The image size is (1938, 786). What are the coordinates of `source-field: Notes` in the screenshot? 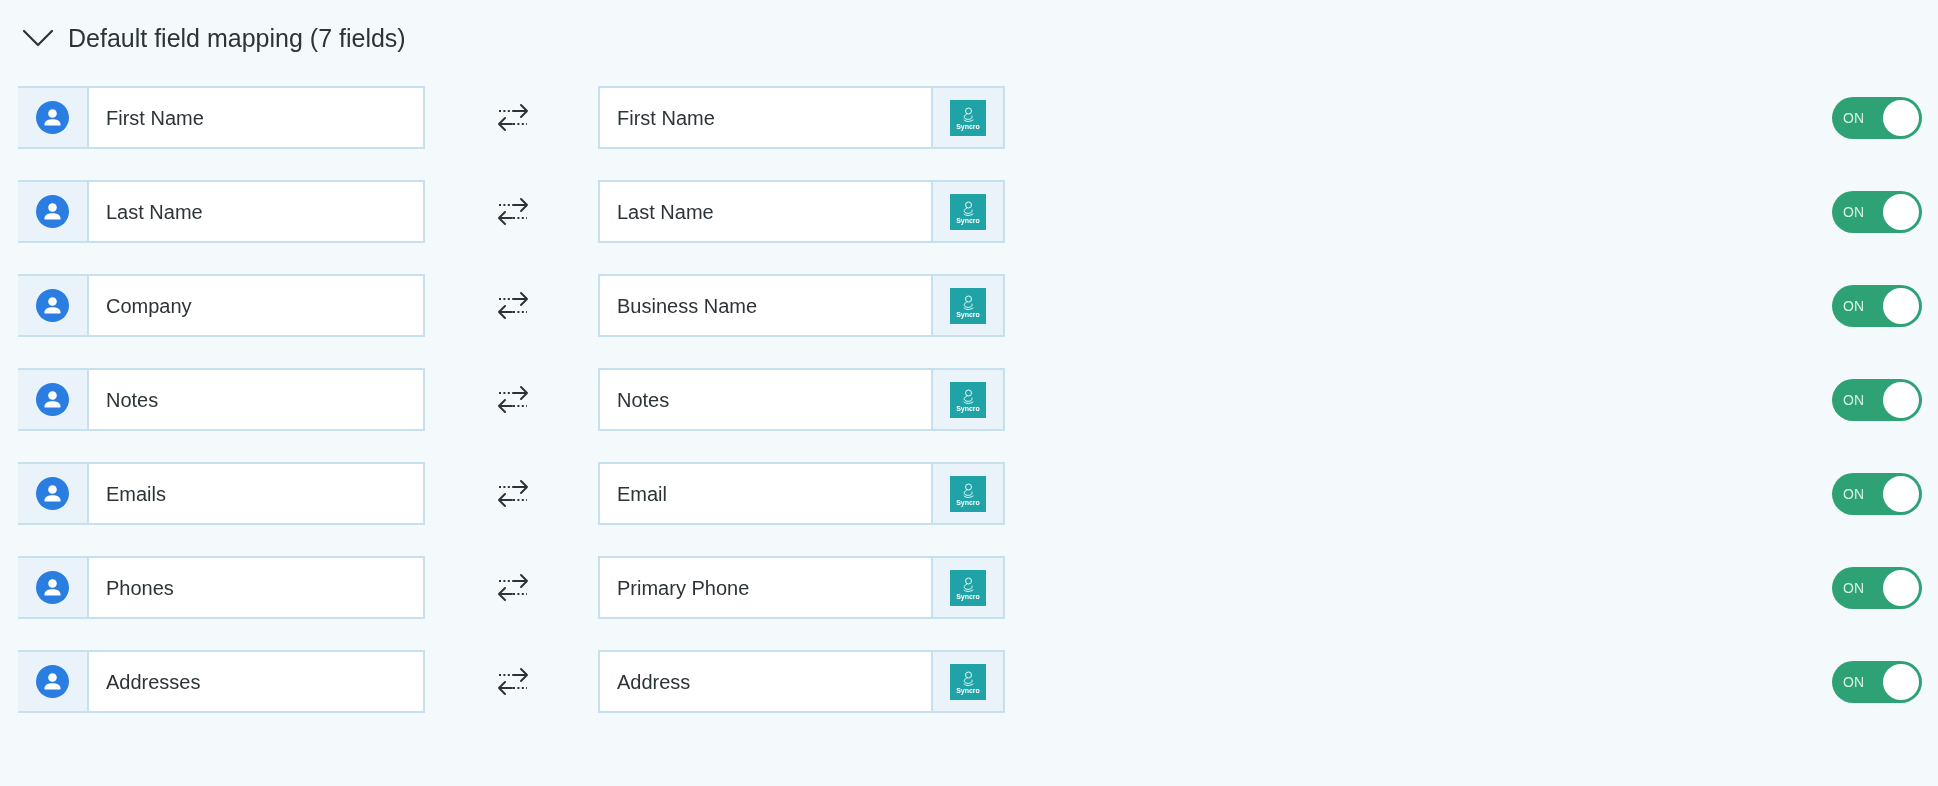 It's located at (221, 399).